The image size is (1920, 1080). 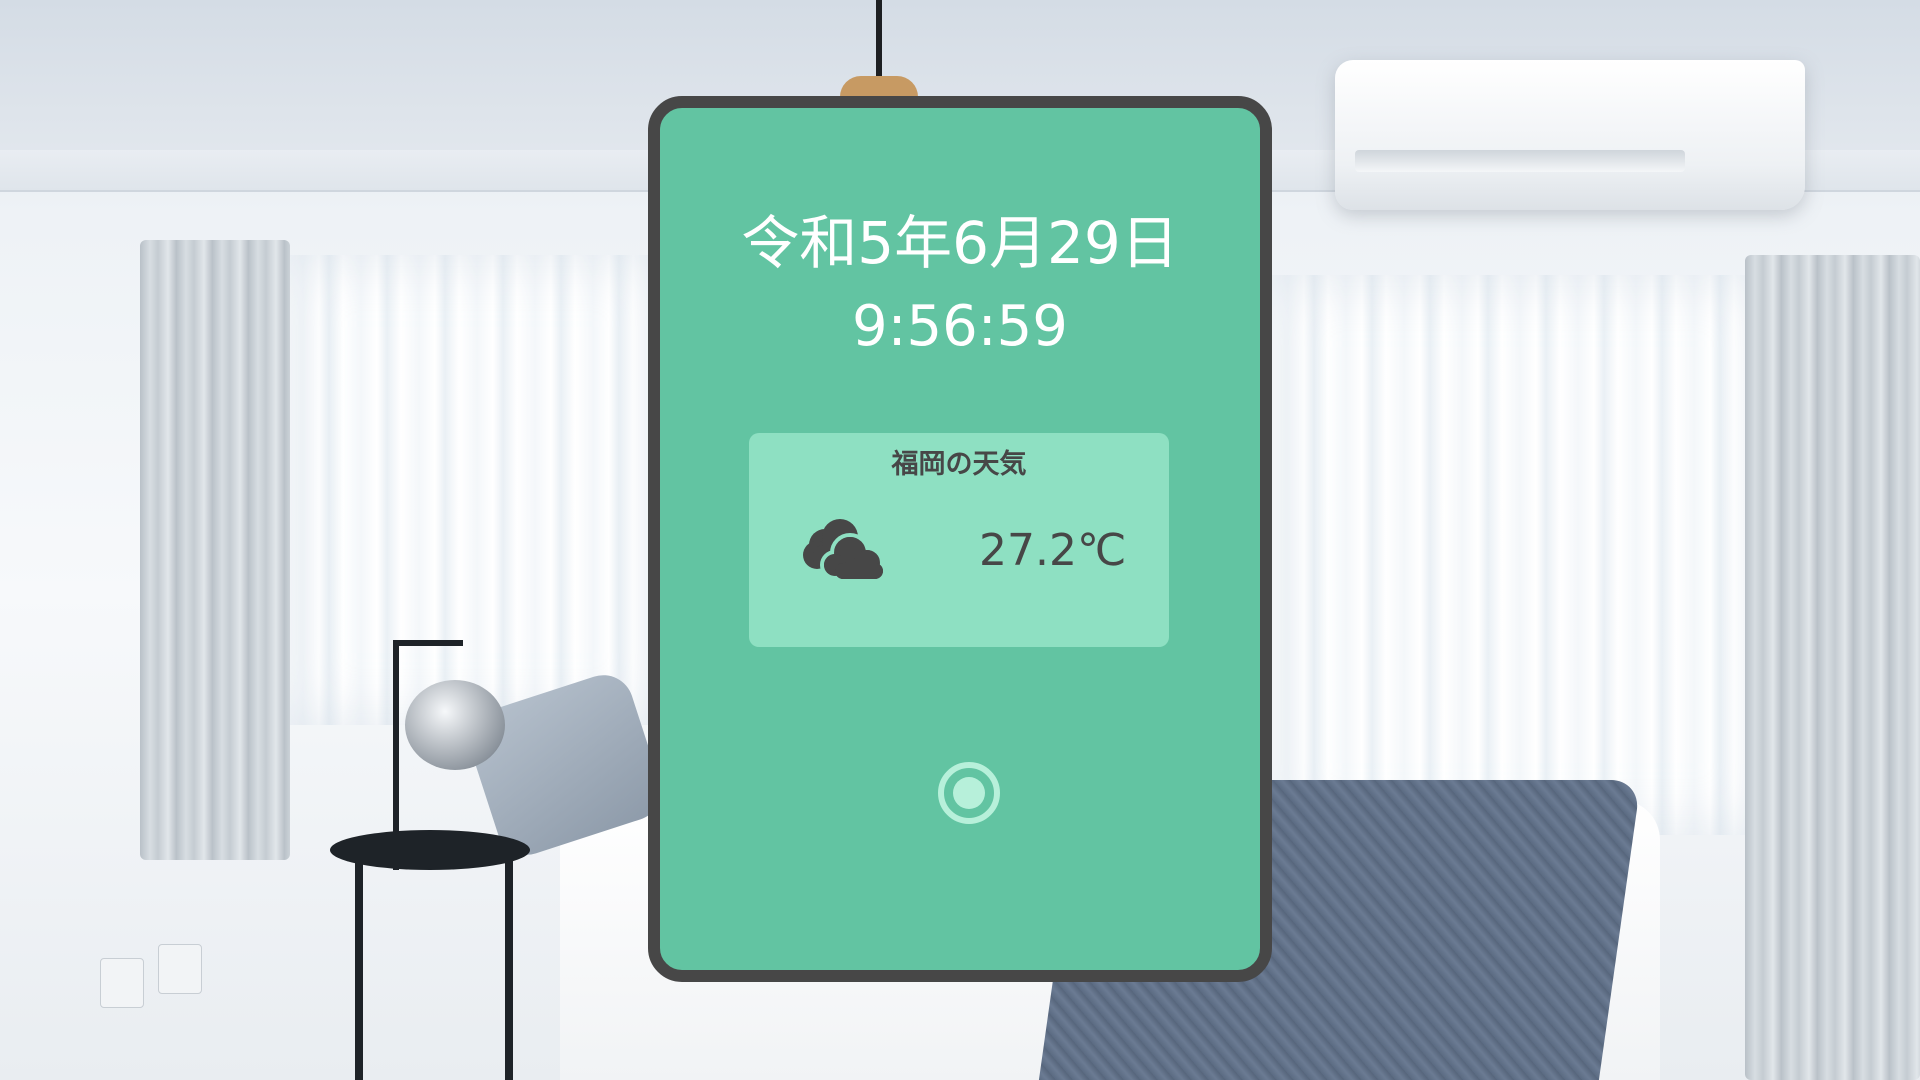 What do you see at coordinates (475, 490) in the screenshot?
I see `left-window-curtain` at bounding box center [475, 490].